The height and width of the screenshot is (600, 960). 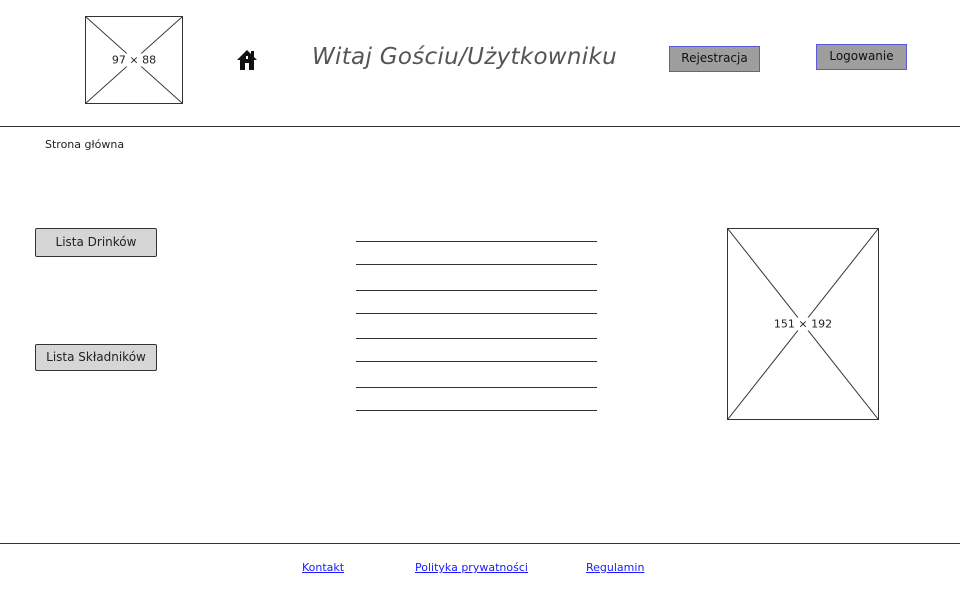 I want to click on ingredients-list-button: Lista Składników, so click(x=96, y=357).